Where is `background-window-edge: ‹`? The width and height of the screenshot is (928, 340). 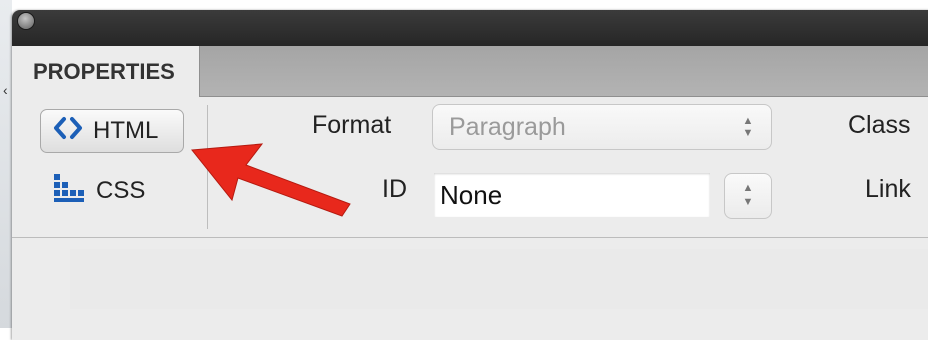 background-window-edge: ‹ is located at coordinates (6, 164).